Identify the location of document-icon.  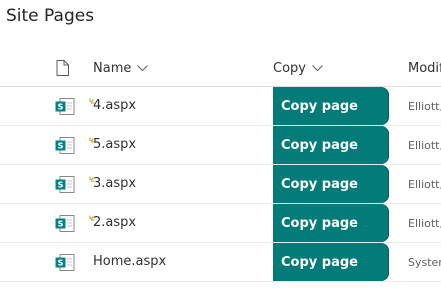
(62, 68).